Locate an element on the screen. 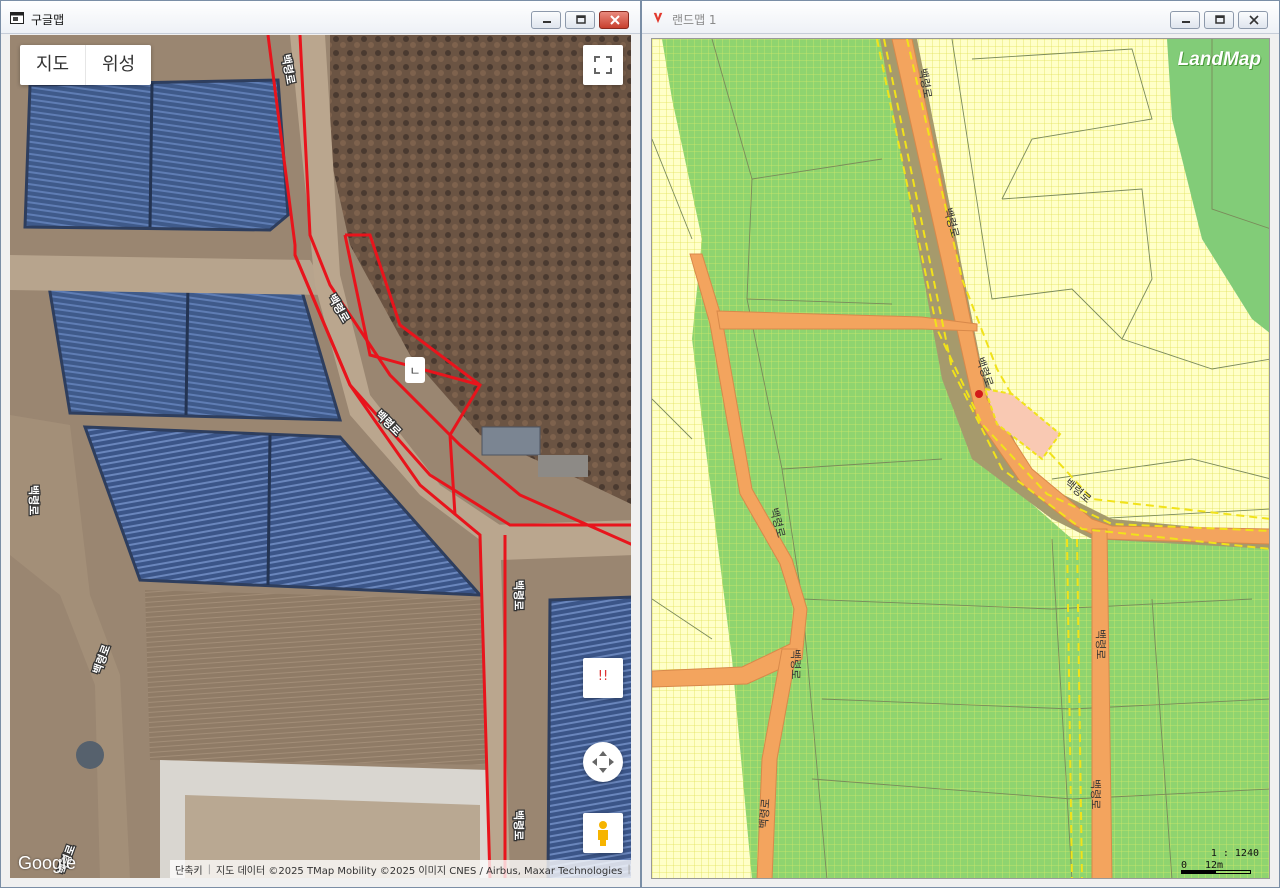 The height and width of the screenshot is (888, 1280). landmap-app-icon is located at coordinates (658, 18).